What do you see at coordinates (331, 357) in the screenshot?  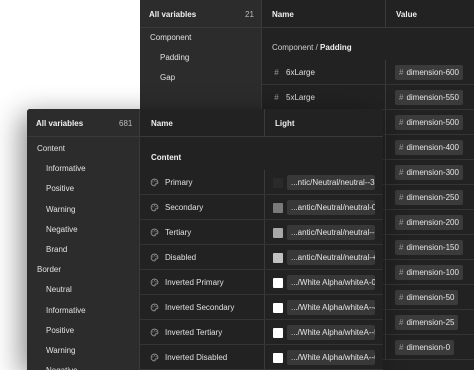 I see `value-alias-chip: .../White Alpha/whiteA--6` at bounding box center [331, 357].